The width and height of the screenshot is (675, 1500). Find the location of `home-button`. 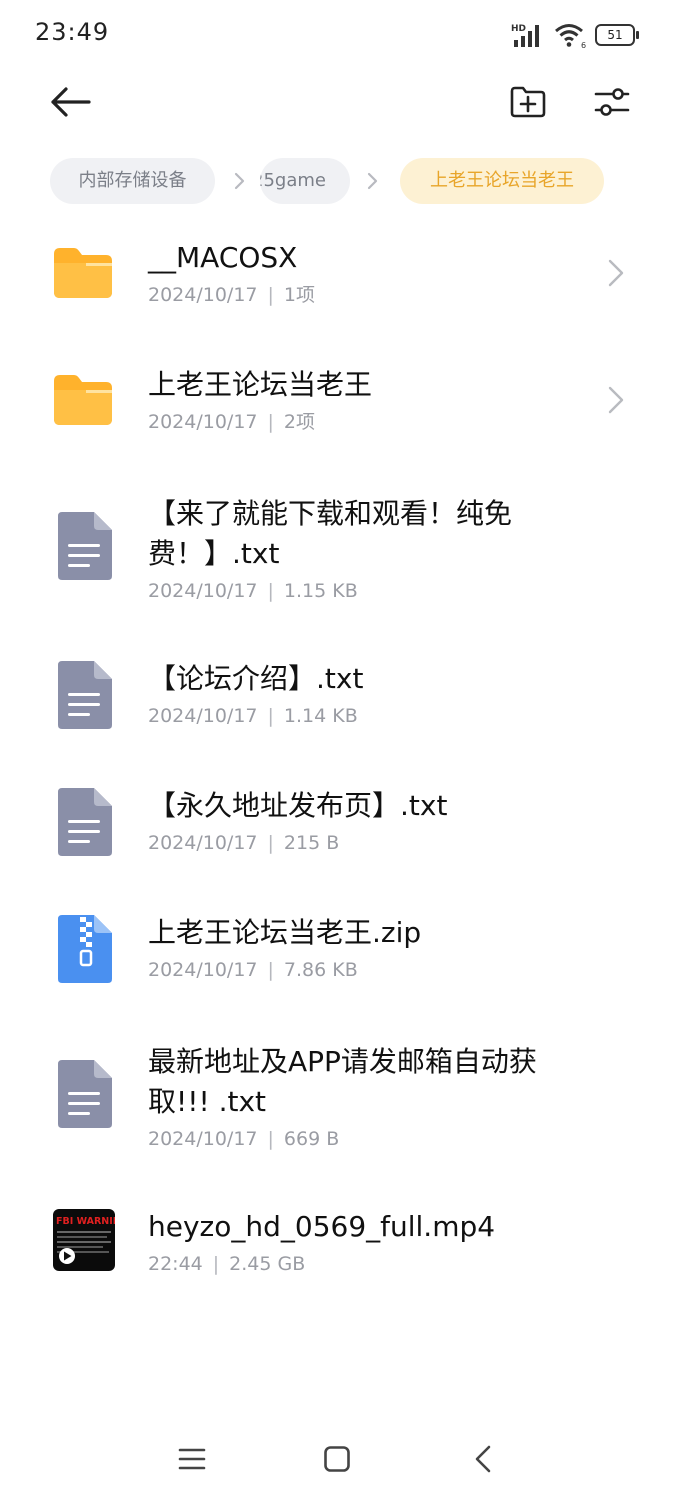

home-button is located at coordinates (337, 1459).